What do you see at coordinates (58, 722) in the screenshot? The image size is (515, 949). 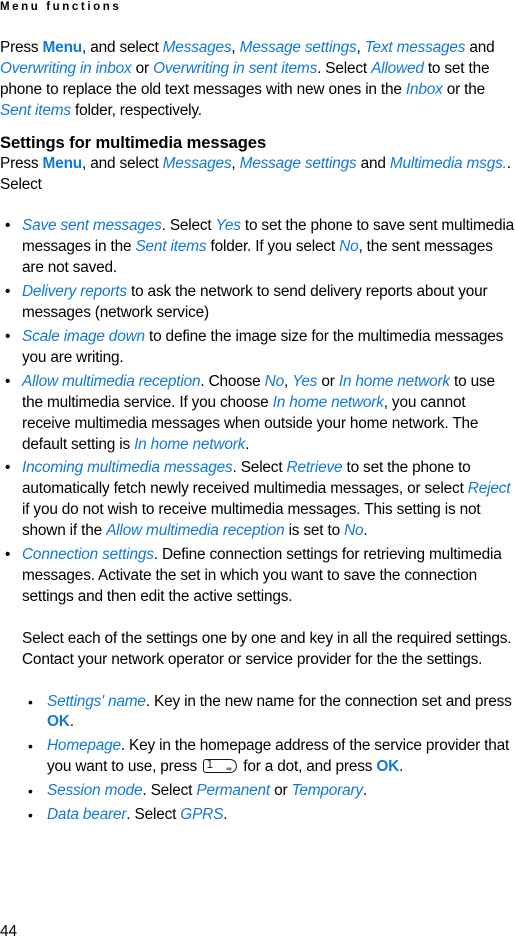 I see `softkey-ok: OK` at bounding box center [58, 722].